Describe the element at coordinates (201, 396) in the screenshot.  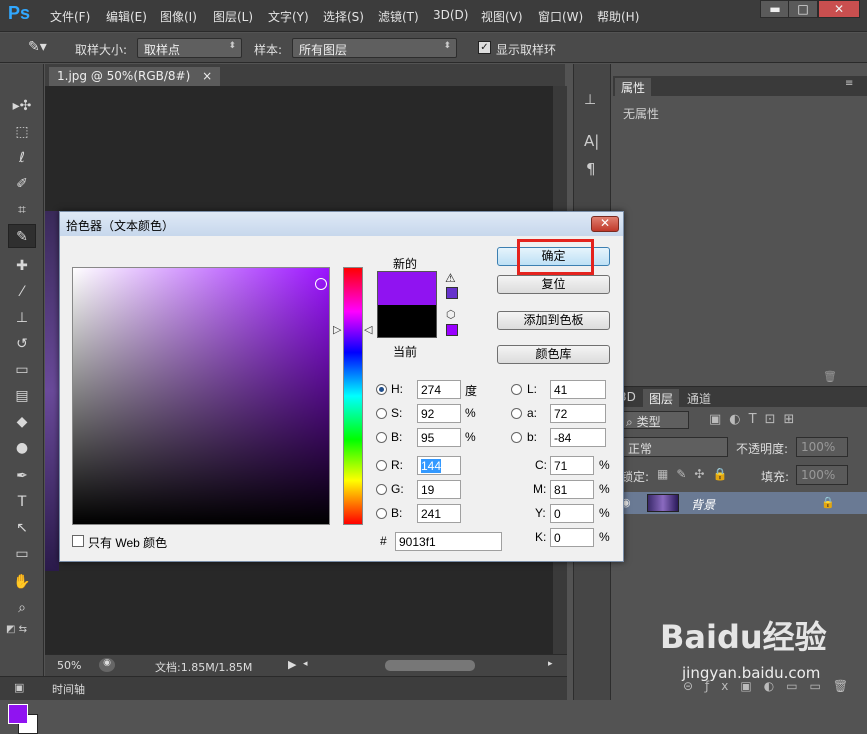
I see `saturation-brightness-field` at that location.